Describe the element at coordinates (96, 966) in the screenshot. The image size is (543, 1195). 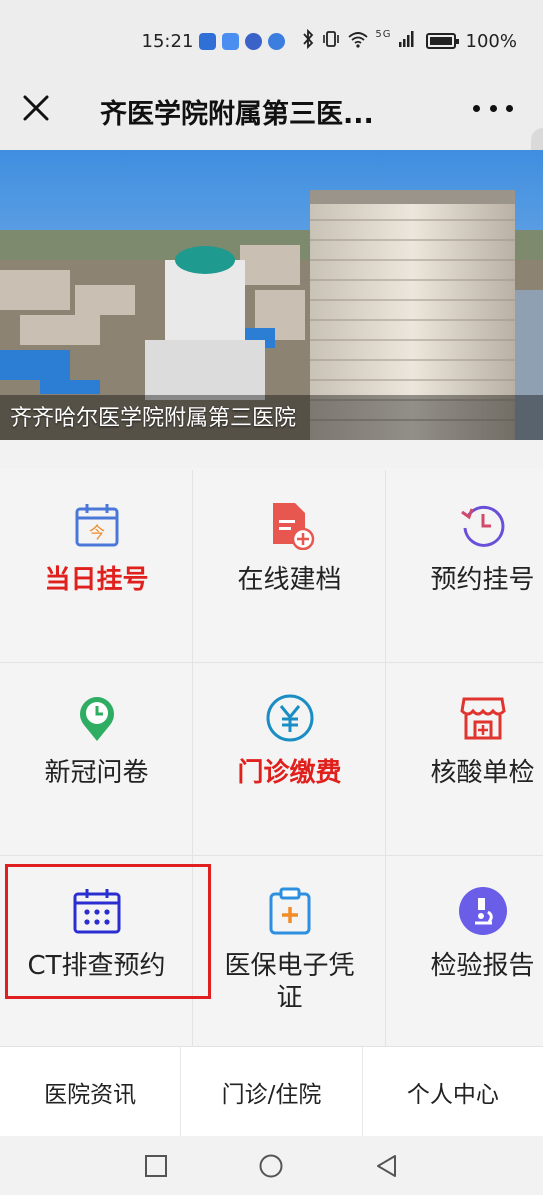
I see `grid-item-label: CT排查预约` at that location.